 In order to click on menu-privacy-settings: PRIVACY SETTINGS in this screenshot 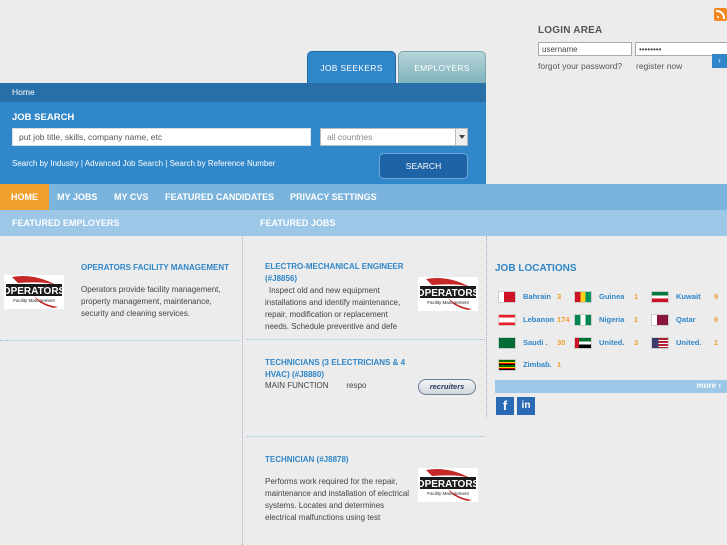, I will do `click(333, 197)`.